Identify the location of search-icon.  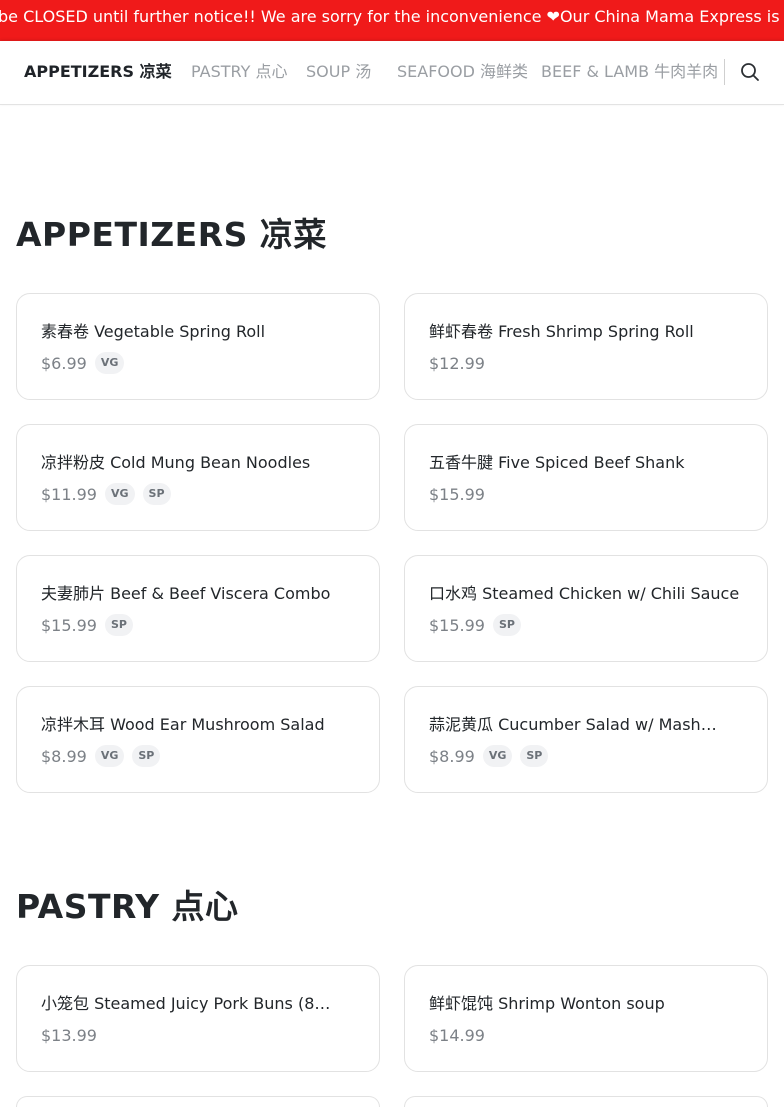
(750, 72).